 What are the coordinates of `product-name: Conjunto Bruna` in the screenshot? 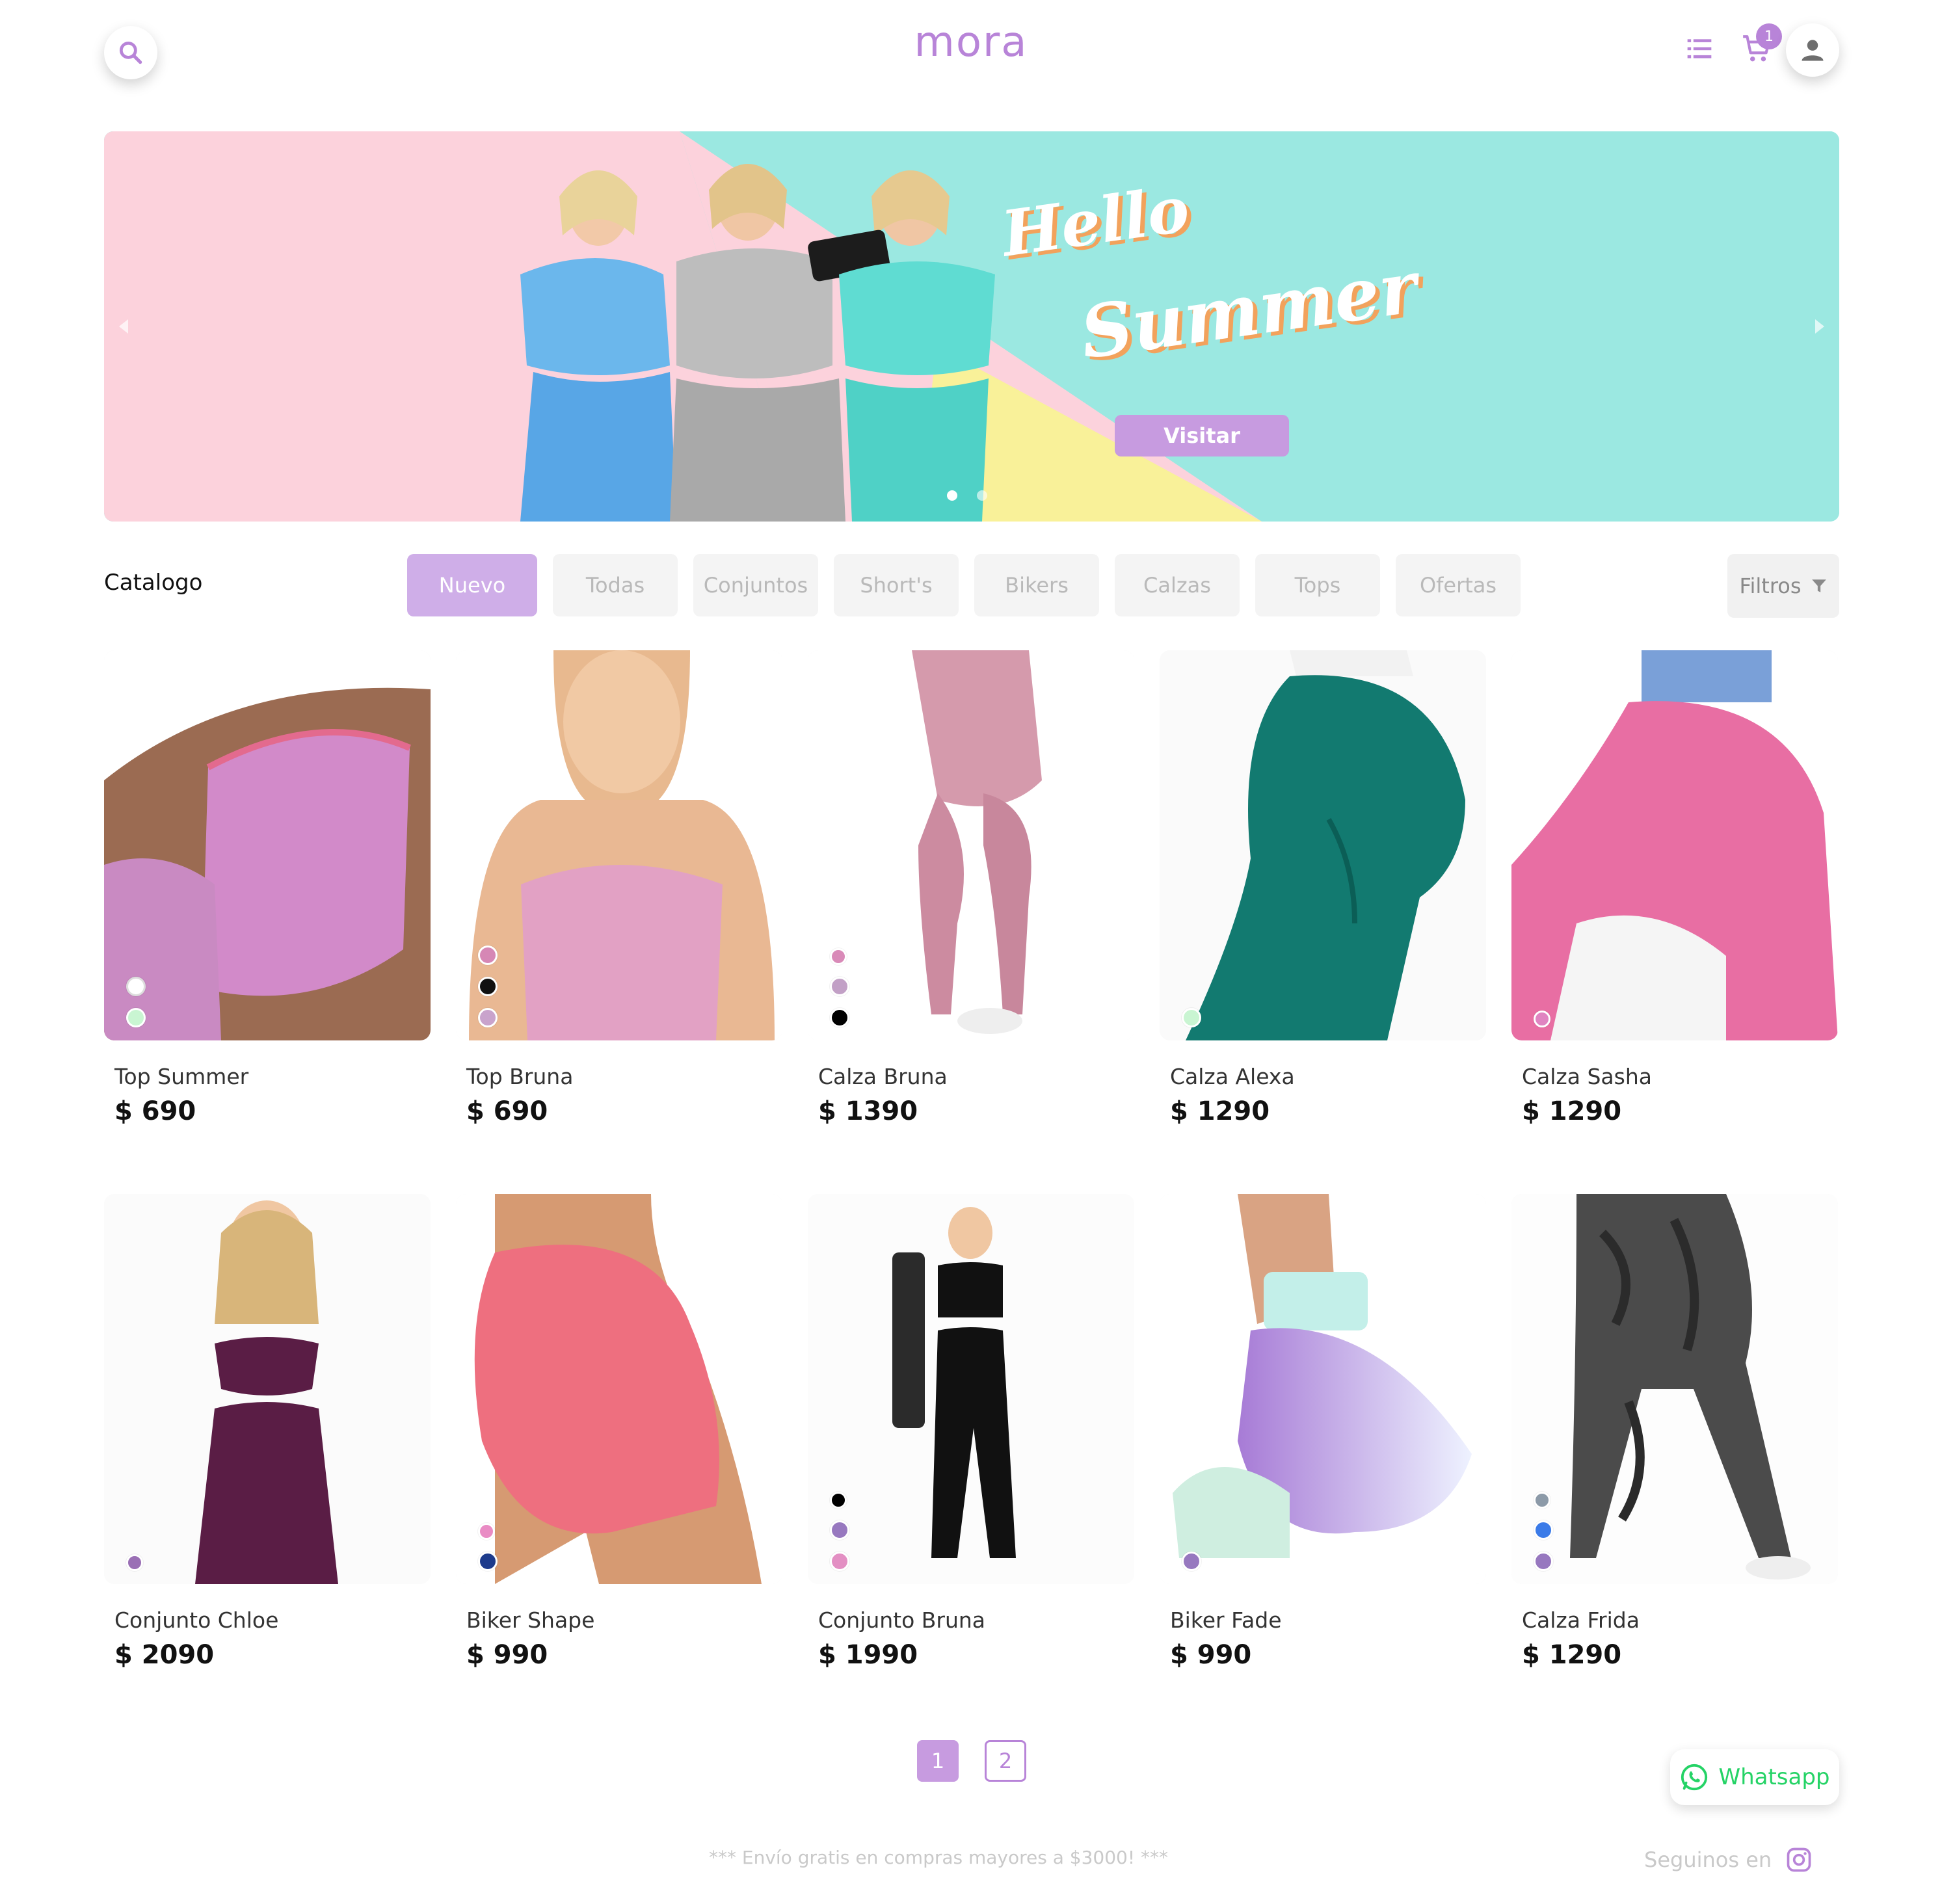 It's located at (901, 1620).